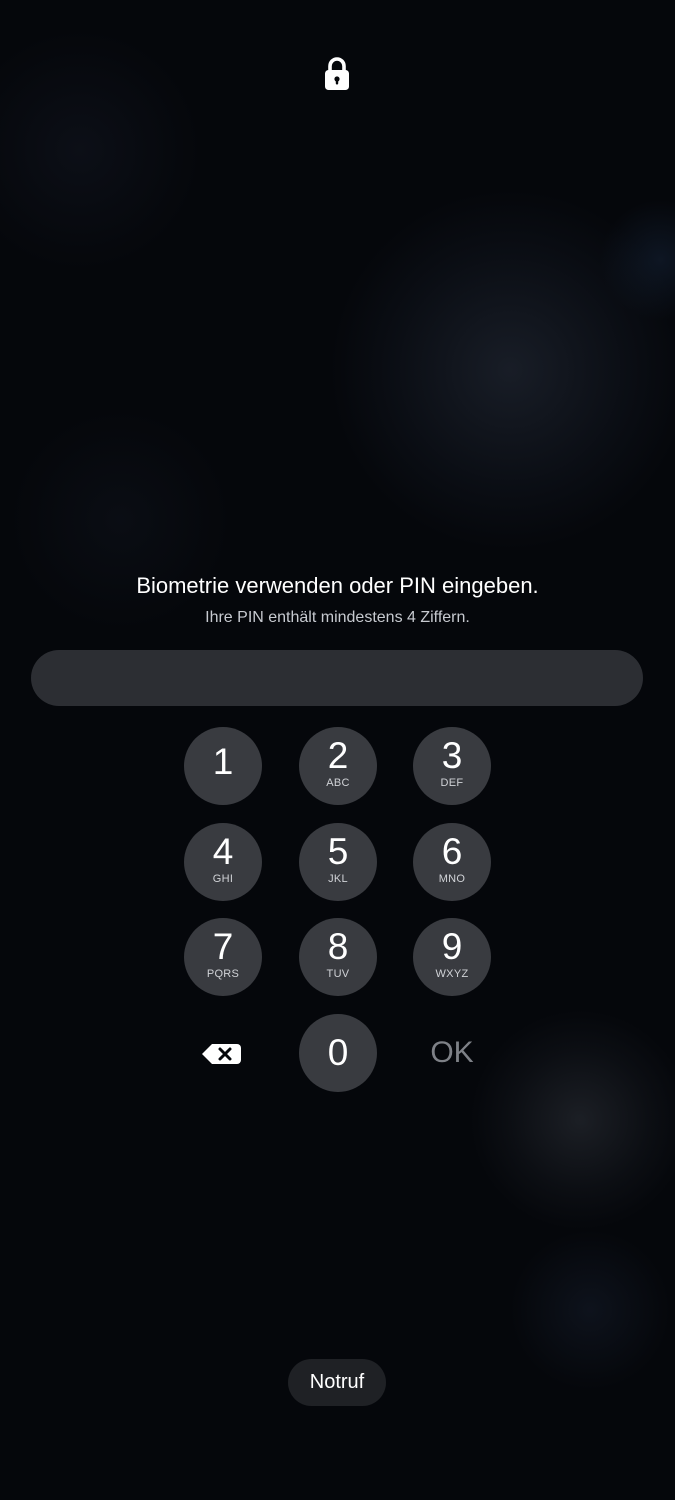 Image resolution: width=675 pixels, height=1500 pixels. Describe the element at coordinates (452, 974) in the screenshot. I see `key-letters: WXYZ` at that location.